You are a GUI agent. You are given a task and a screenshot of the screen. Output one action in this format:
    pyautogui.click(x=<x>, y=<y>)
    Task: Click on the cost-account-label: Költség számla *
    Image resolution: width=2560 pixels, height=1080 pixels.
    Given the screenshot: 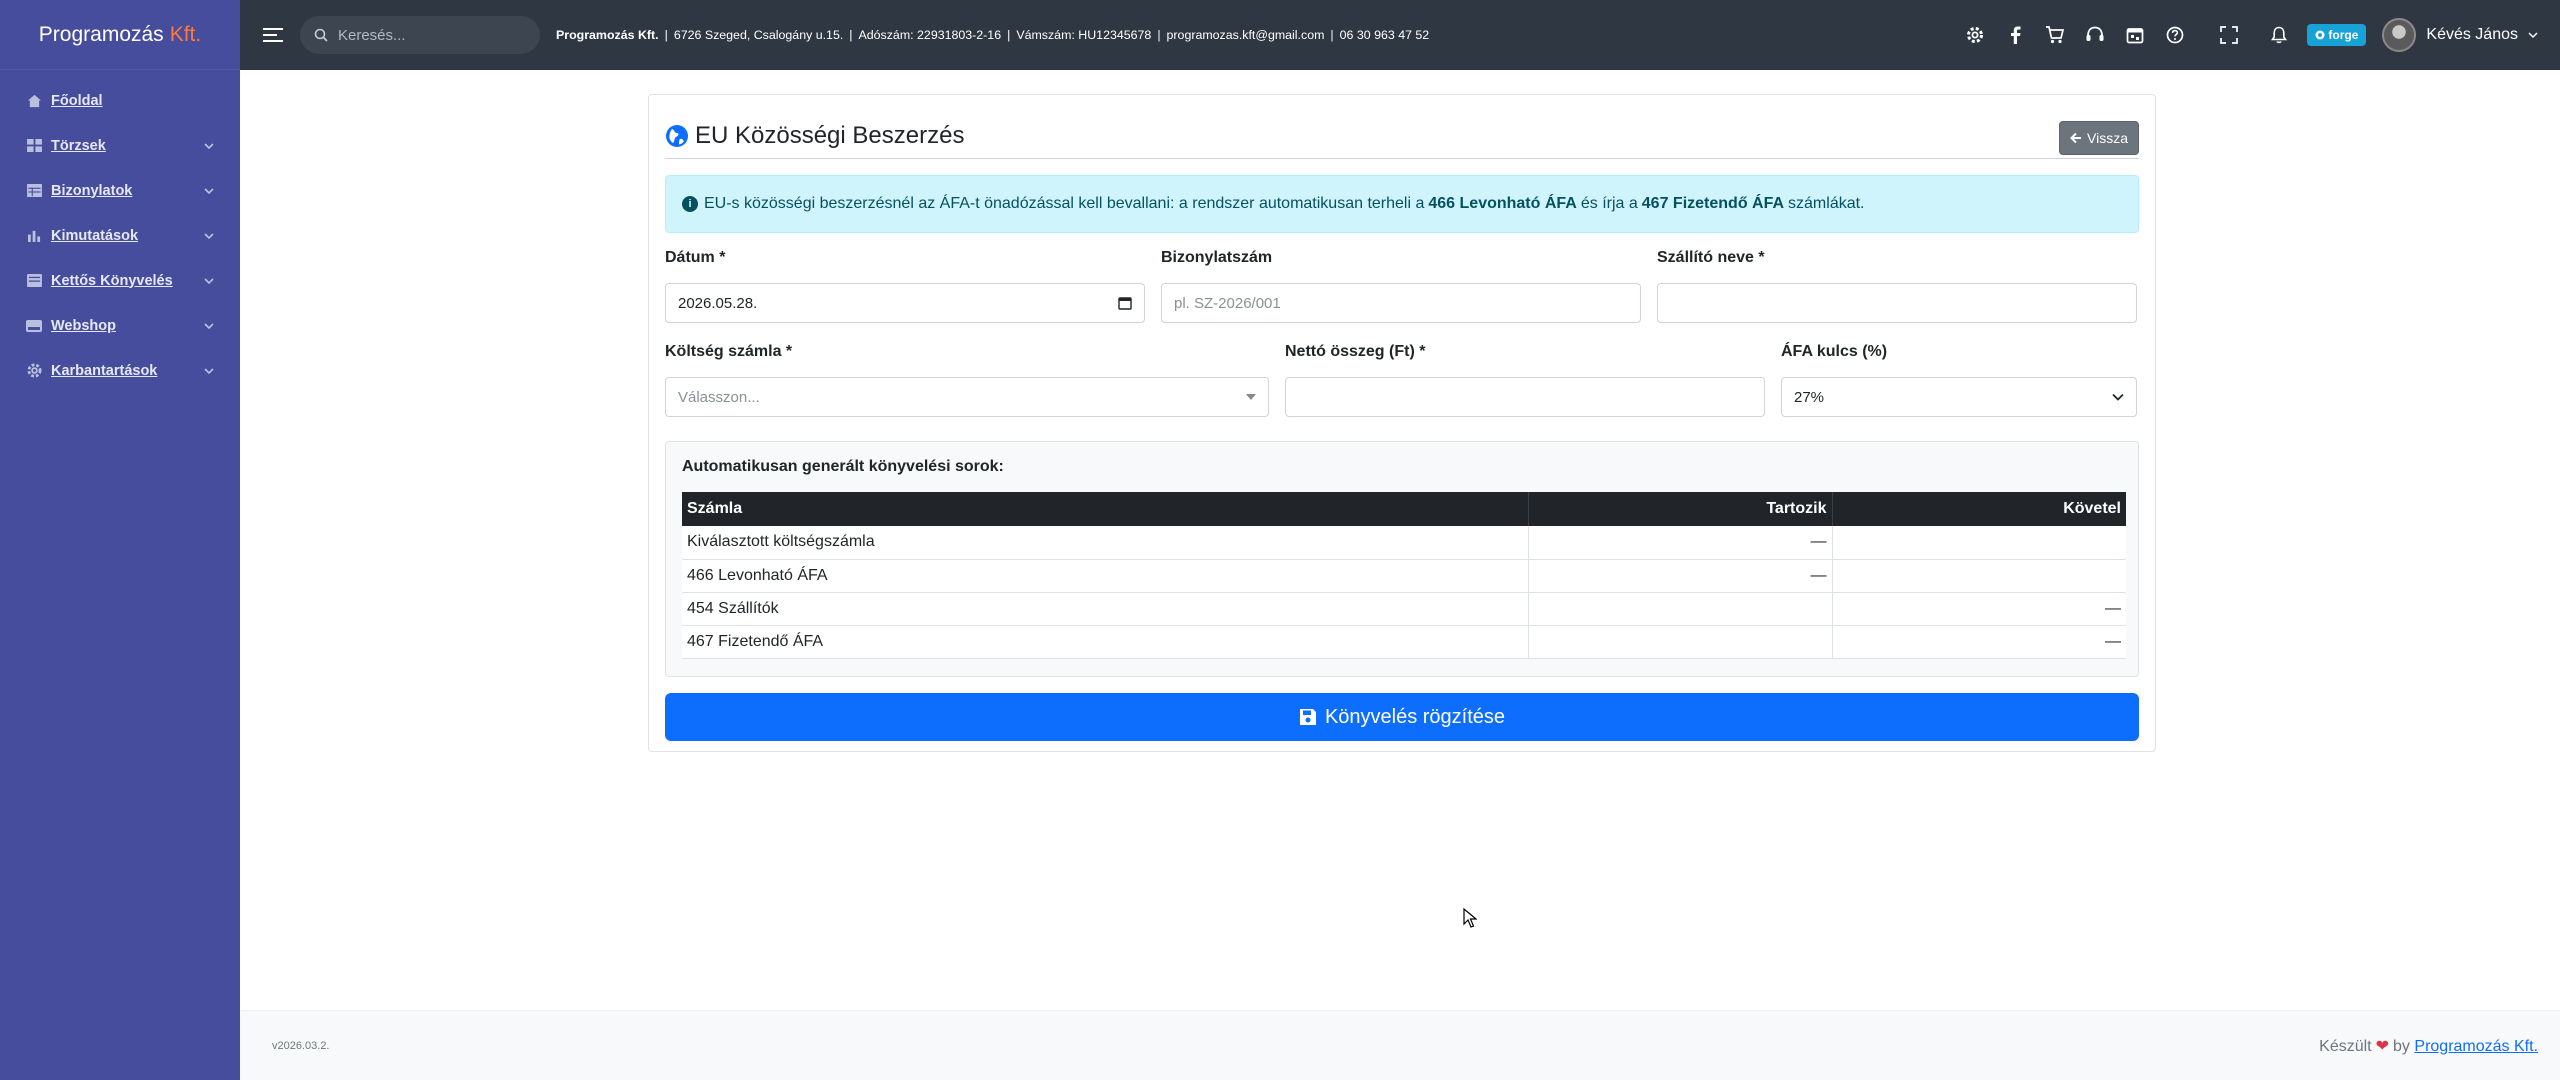 What is the action you would take?
    pyautogui.click(x=729, y=351)
    